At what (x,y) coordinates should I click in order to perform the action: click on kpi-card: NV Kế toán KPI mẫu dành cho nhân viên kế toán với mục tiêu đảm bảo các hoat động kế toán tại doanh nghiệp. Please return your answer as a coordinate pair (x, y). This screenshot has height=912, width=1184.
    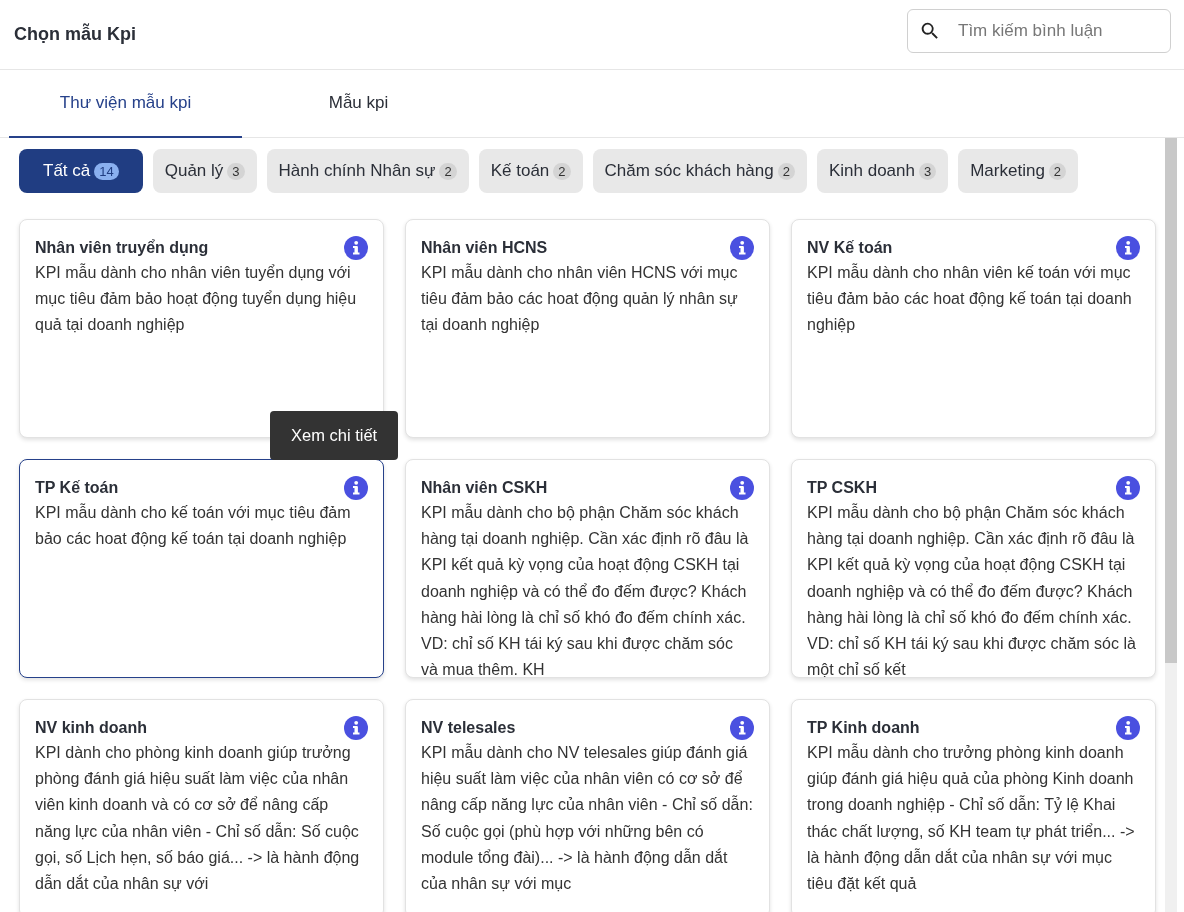
    Looking at the image, I should click on (973, 328).